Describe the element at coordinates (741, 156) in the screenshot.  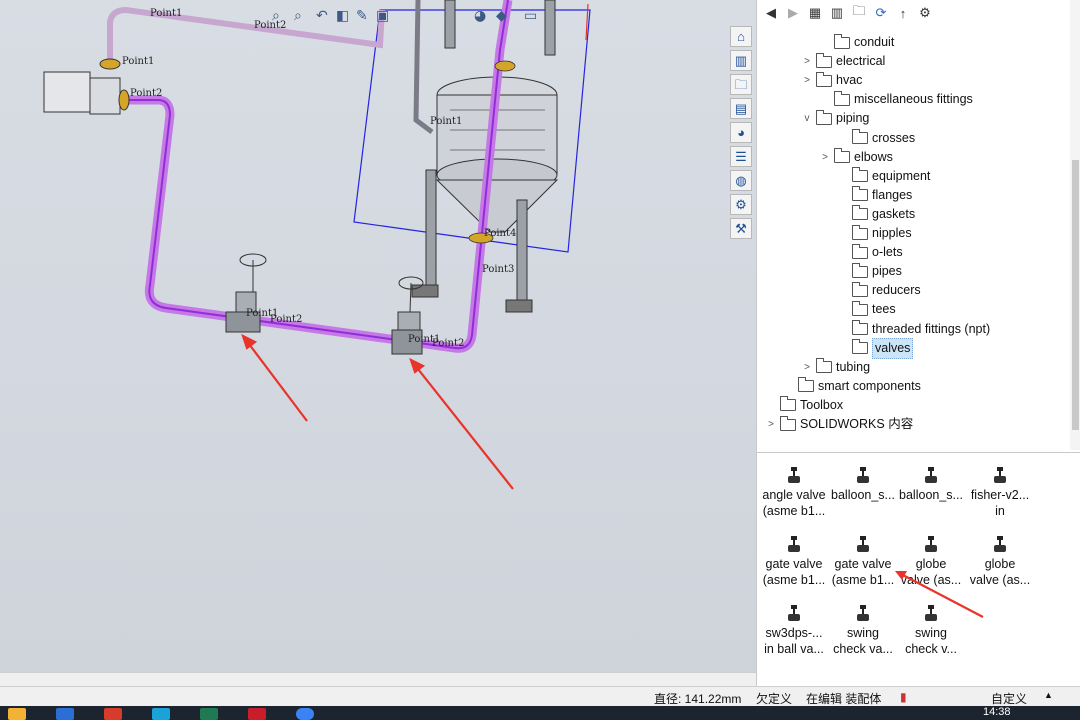
I see `custom-properties-icon: ☰` at that location.